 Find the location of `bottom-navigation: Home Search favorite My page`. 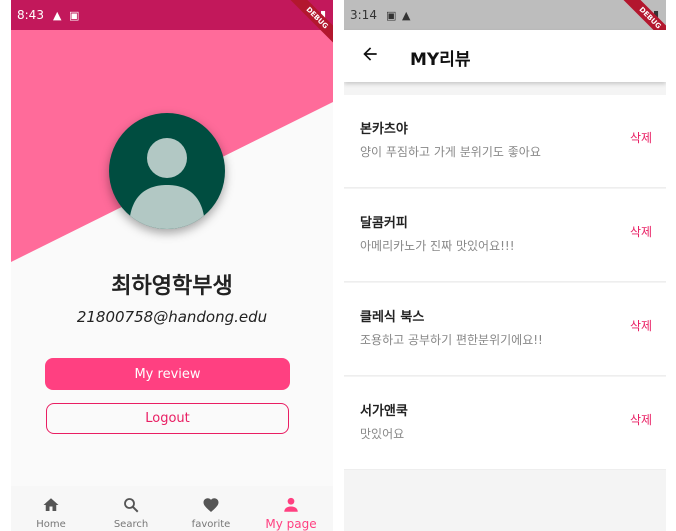

bottom-navigation: Home Search favorite My page is located at coordinates (172, 508).